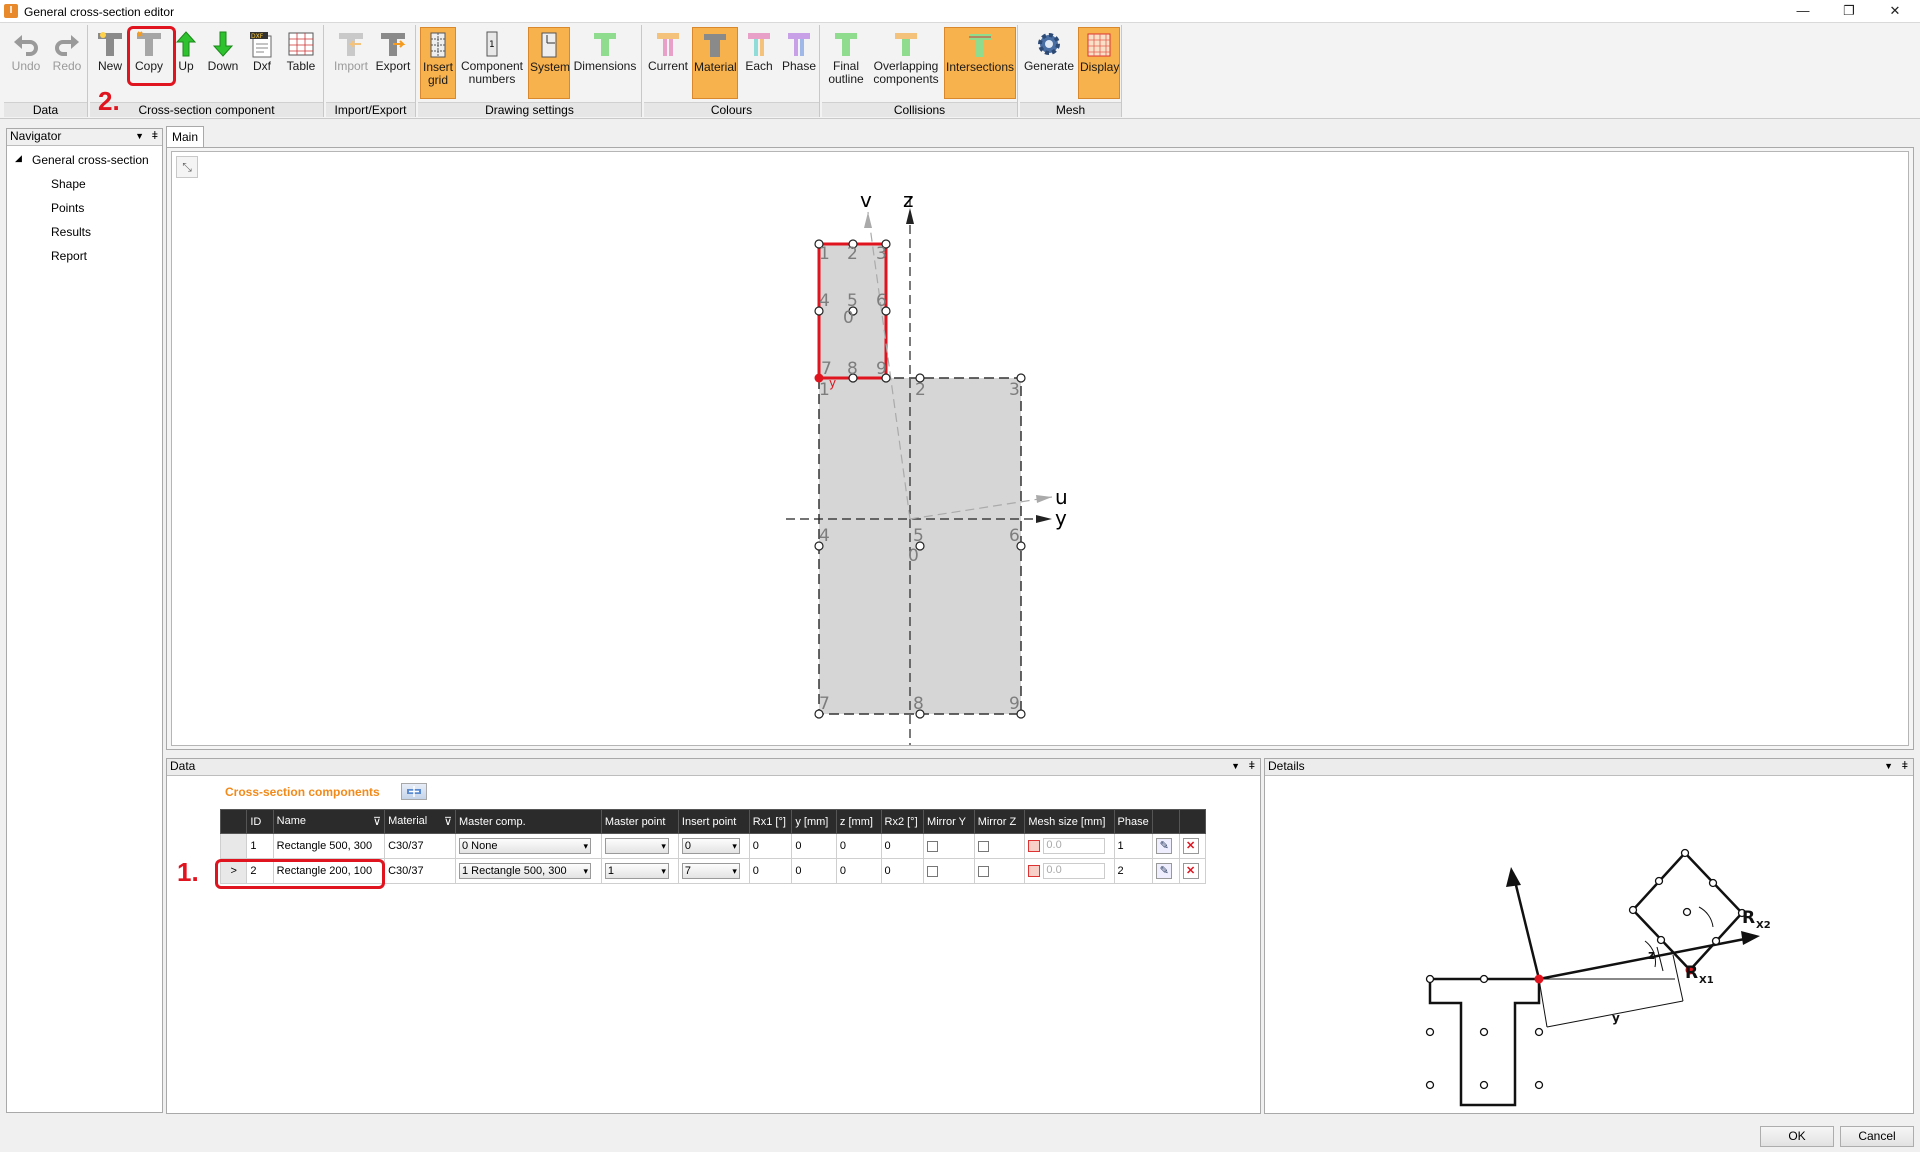 The image size is (1920, 1152). I want to click on nav-item-report: Report, so click(69, 256).